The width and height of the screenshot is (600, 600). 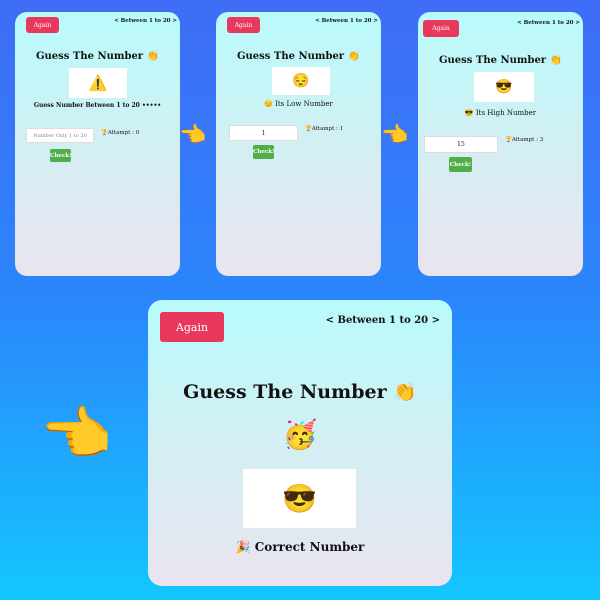 What do you see at coordinates (98, 83) in the screenshot?
I see `warning-icon: ⚠️` at bounding box center [98, 83].